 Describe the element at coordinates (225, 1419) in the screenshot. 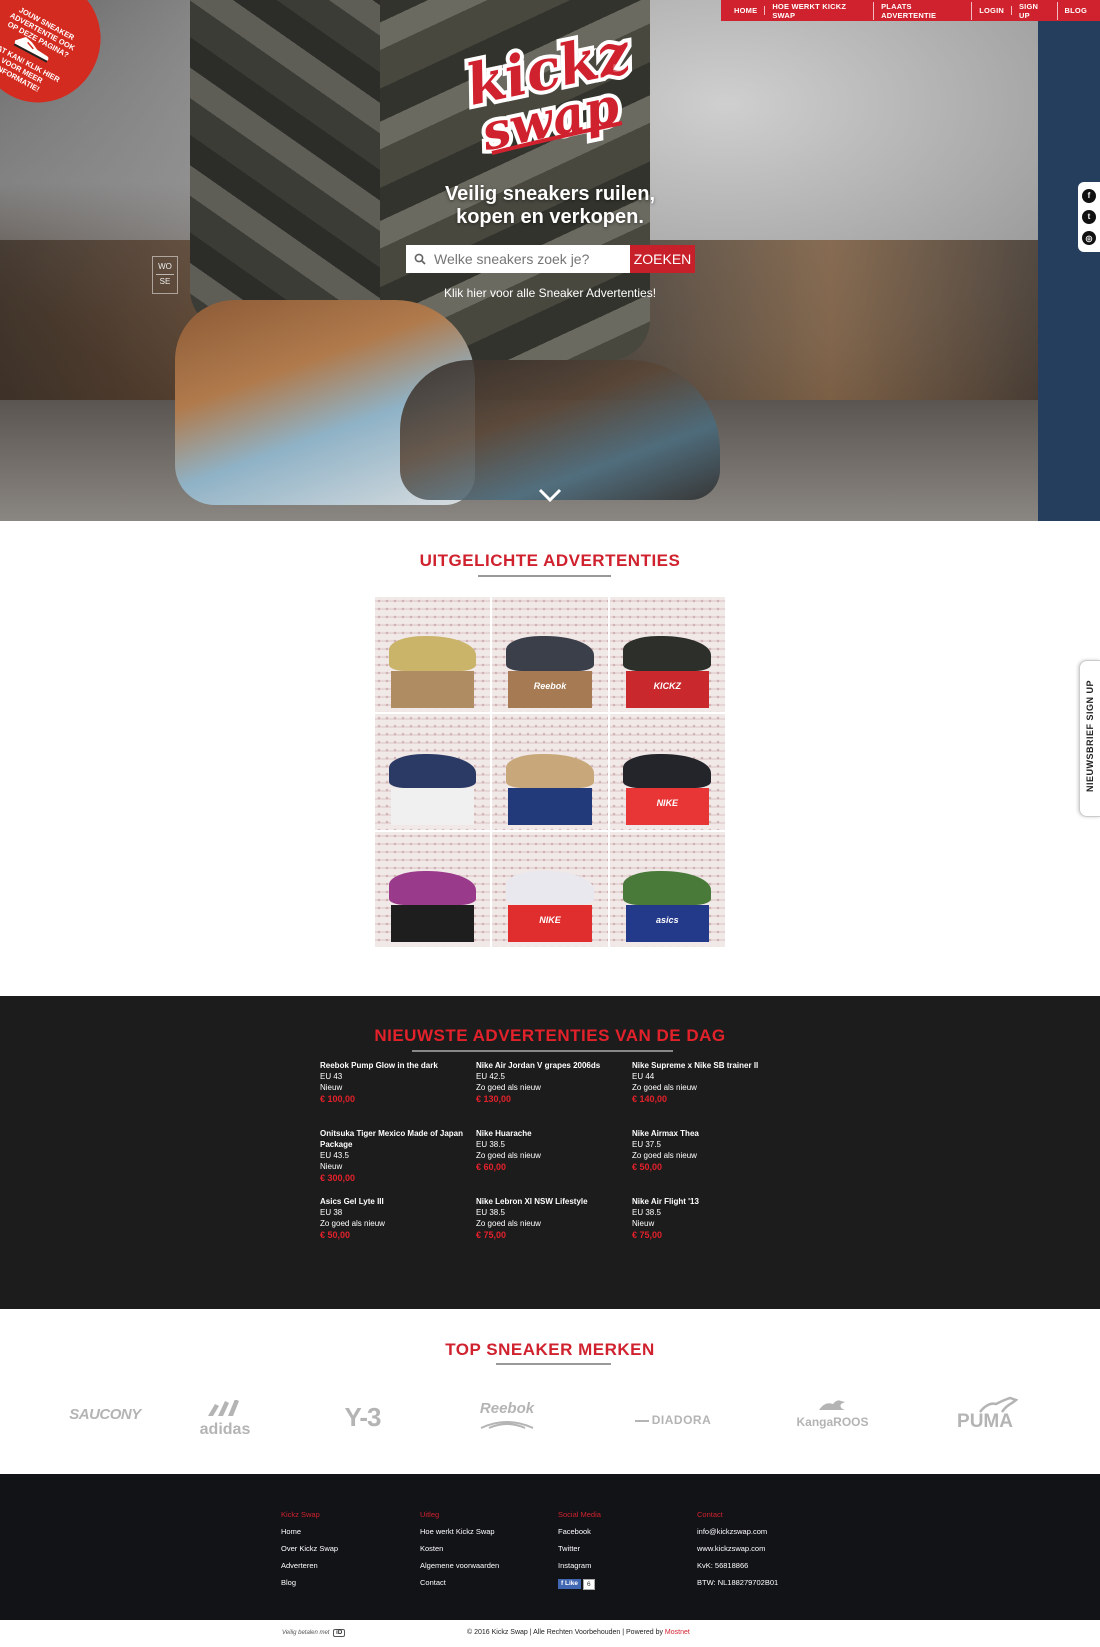

I see `brand-adidas: adidas` at that location.